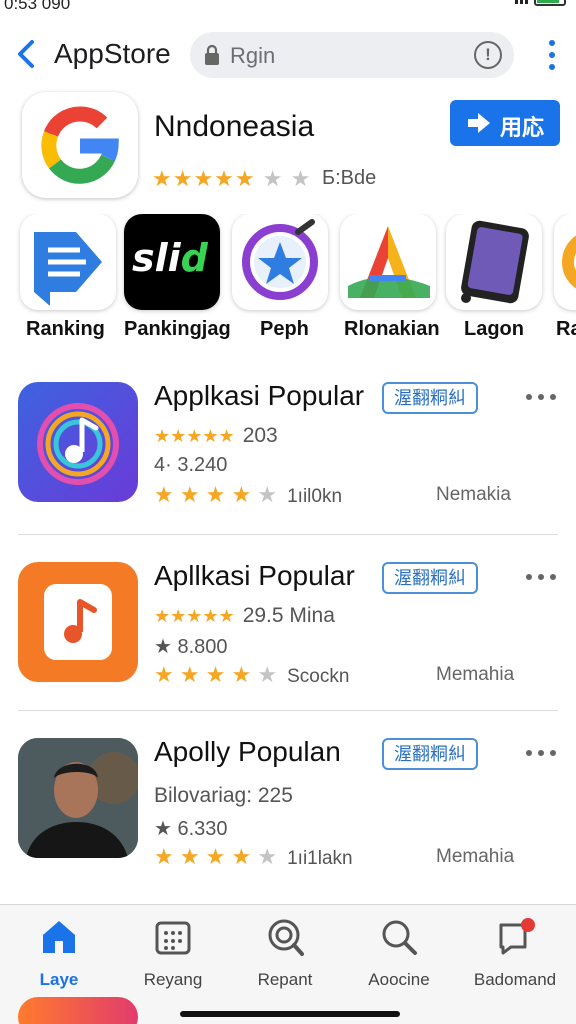  What do you see at coordinates (320, 858) in the screenshot?
I see `app-downloads: 1ıi1lakn` at bounding box center [320, 858].